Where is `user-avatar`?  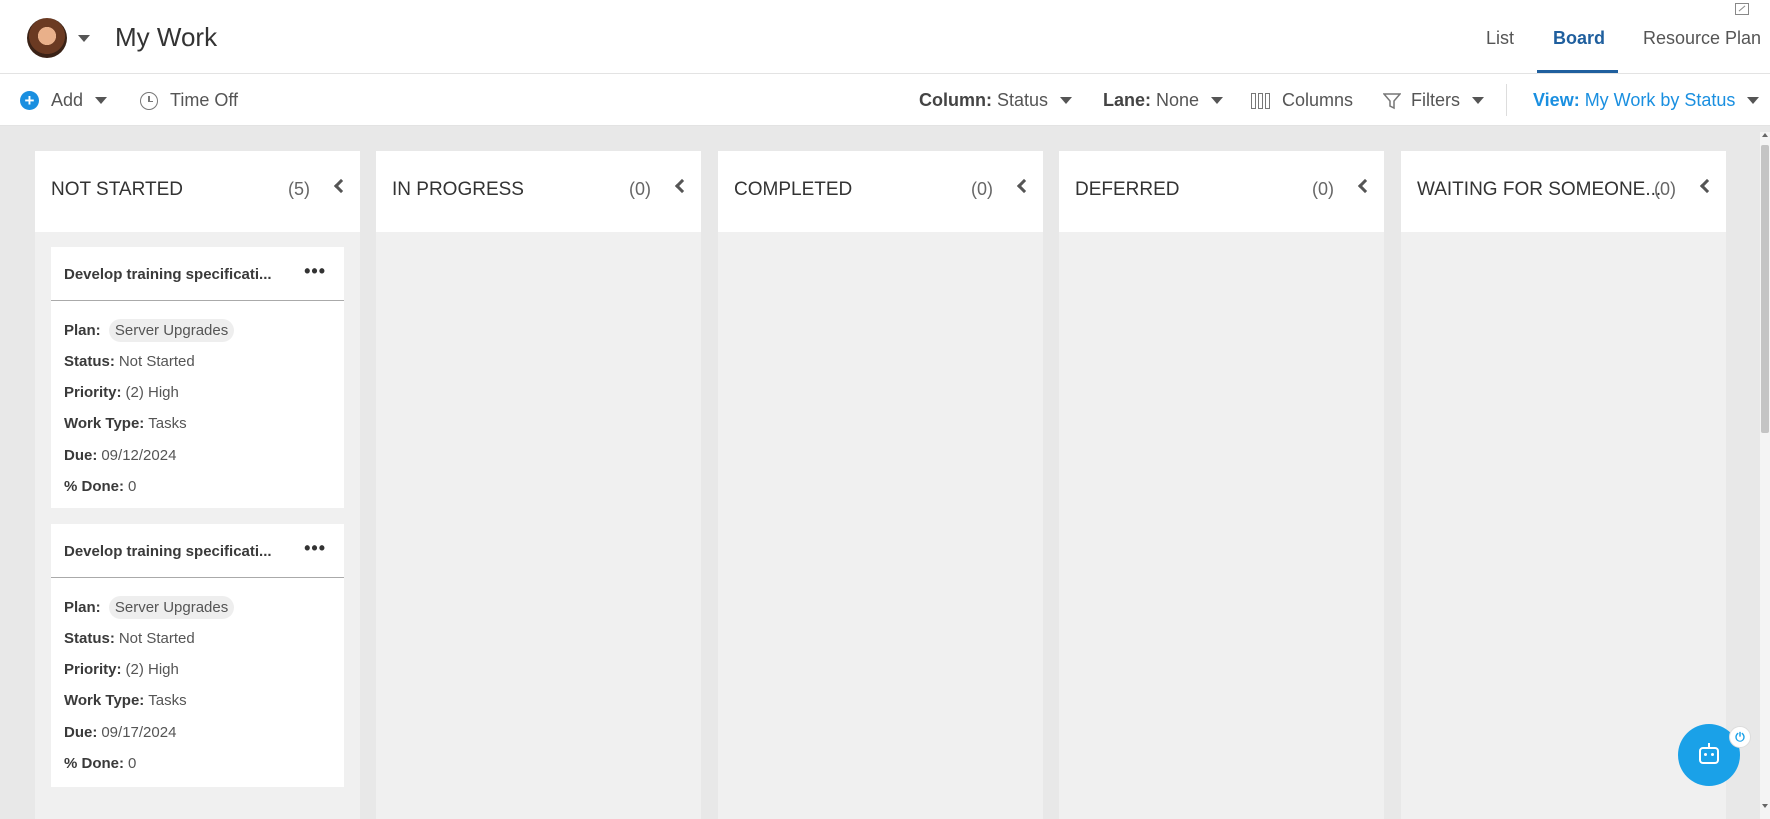 user-avatar is located at coordinates (47, 38).